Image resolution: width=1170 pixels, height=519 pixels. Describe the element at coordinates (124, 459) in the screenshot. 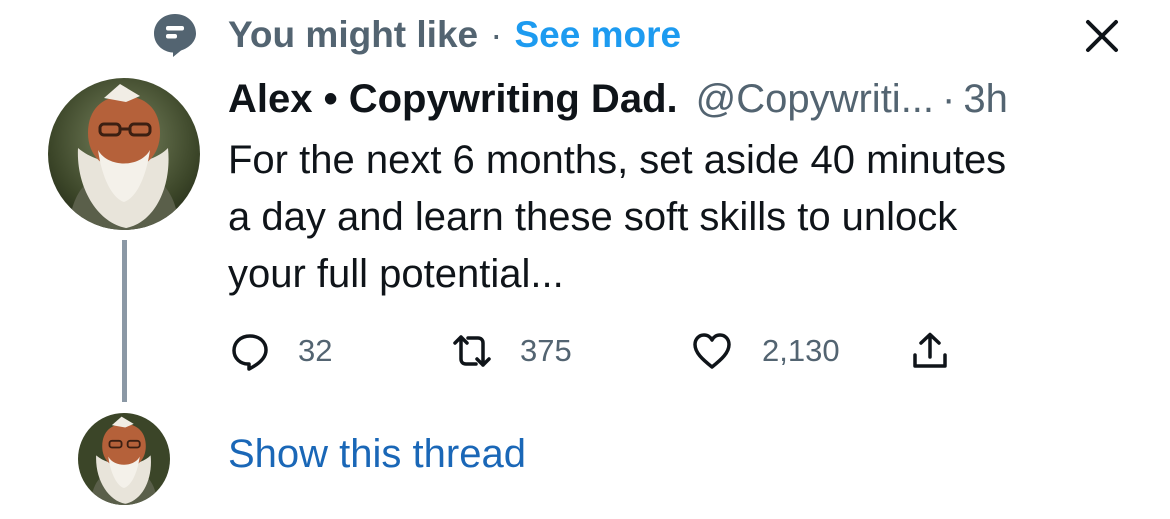

I see `thread-author-avatar` at that location.